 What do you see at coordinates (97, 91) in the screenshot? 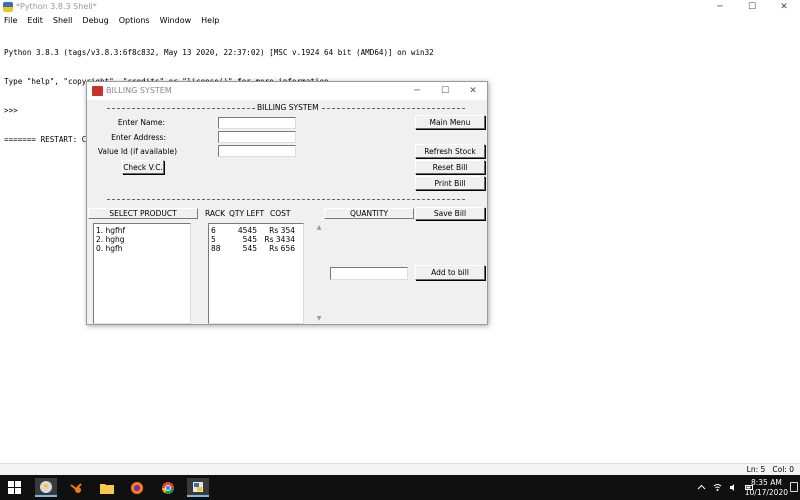
I see `tk-feather-icon` at bounding box center [97, 91].